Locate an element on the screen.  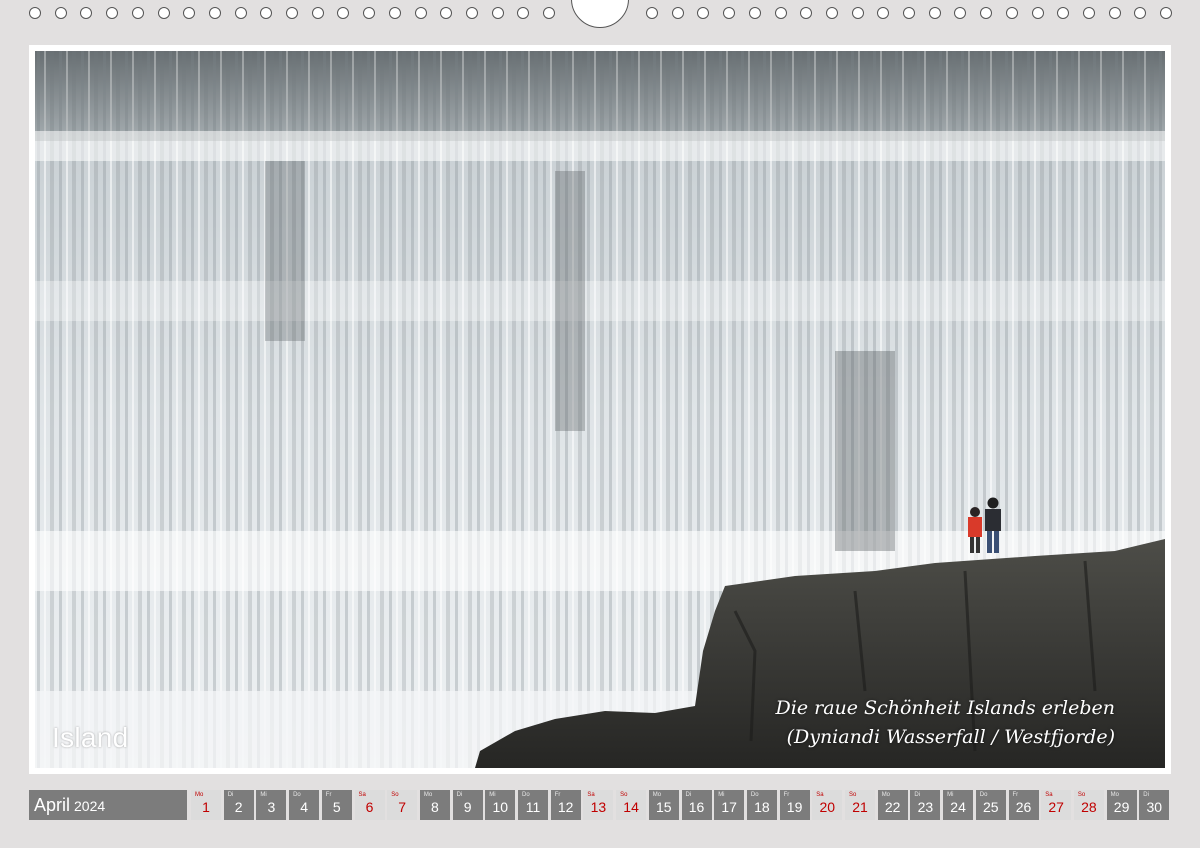
caption-line-1: Die raue Schönheit Islands erleben is located at coordinates (945, 708).